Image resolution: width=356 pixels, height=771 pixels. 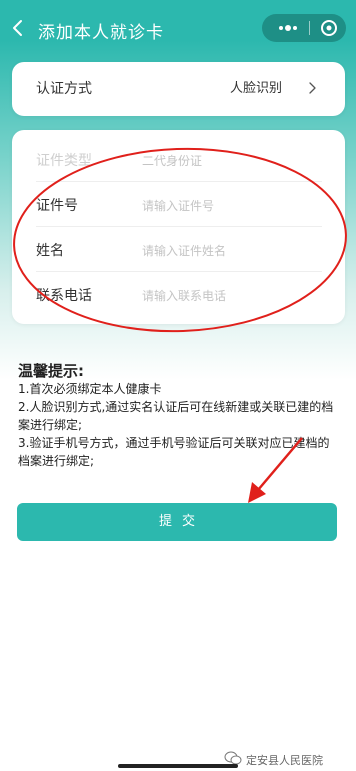 I want to click on name-input: 请输入证件姓名, so click(x=184, y=250).